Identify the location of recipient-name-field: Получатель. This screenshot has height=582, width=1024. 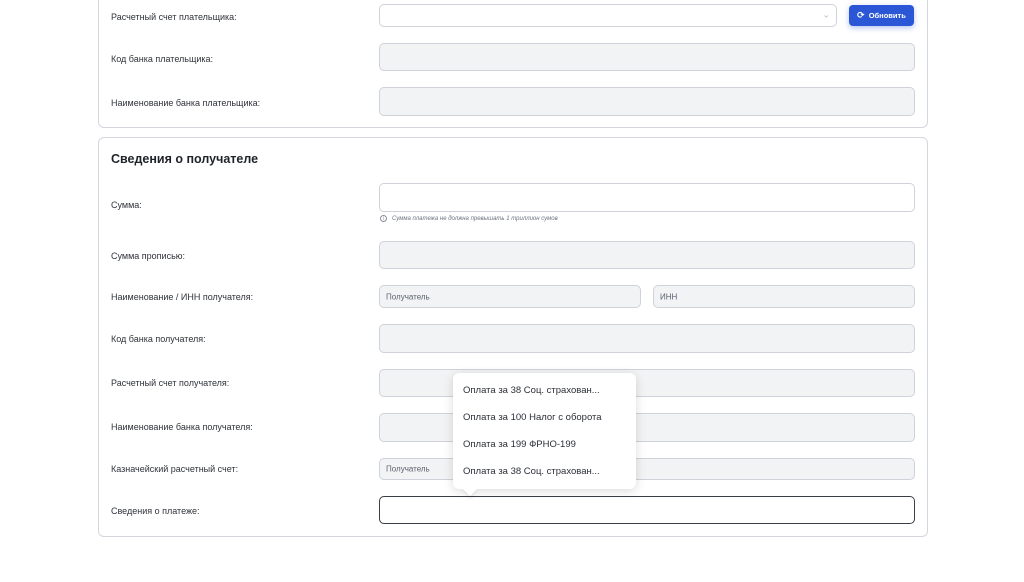
(510, 296).